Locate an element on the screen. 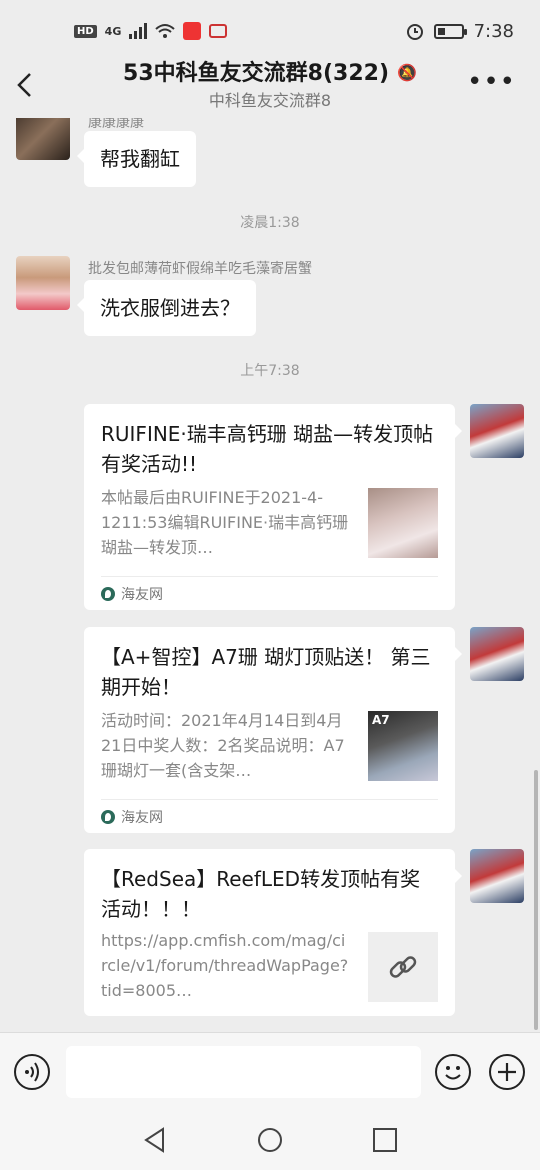 The width and height of the screenshot is (540, 1170). circle-home-icon is located at coordinates (270, 1140).